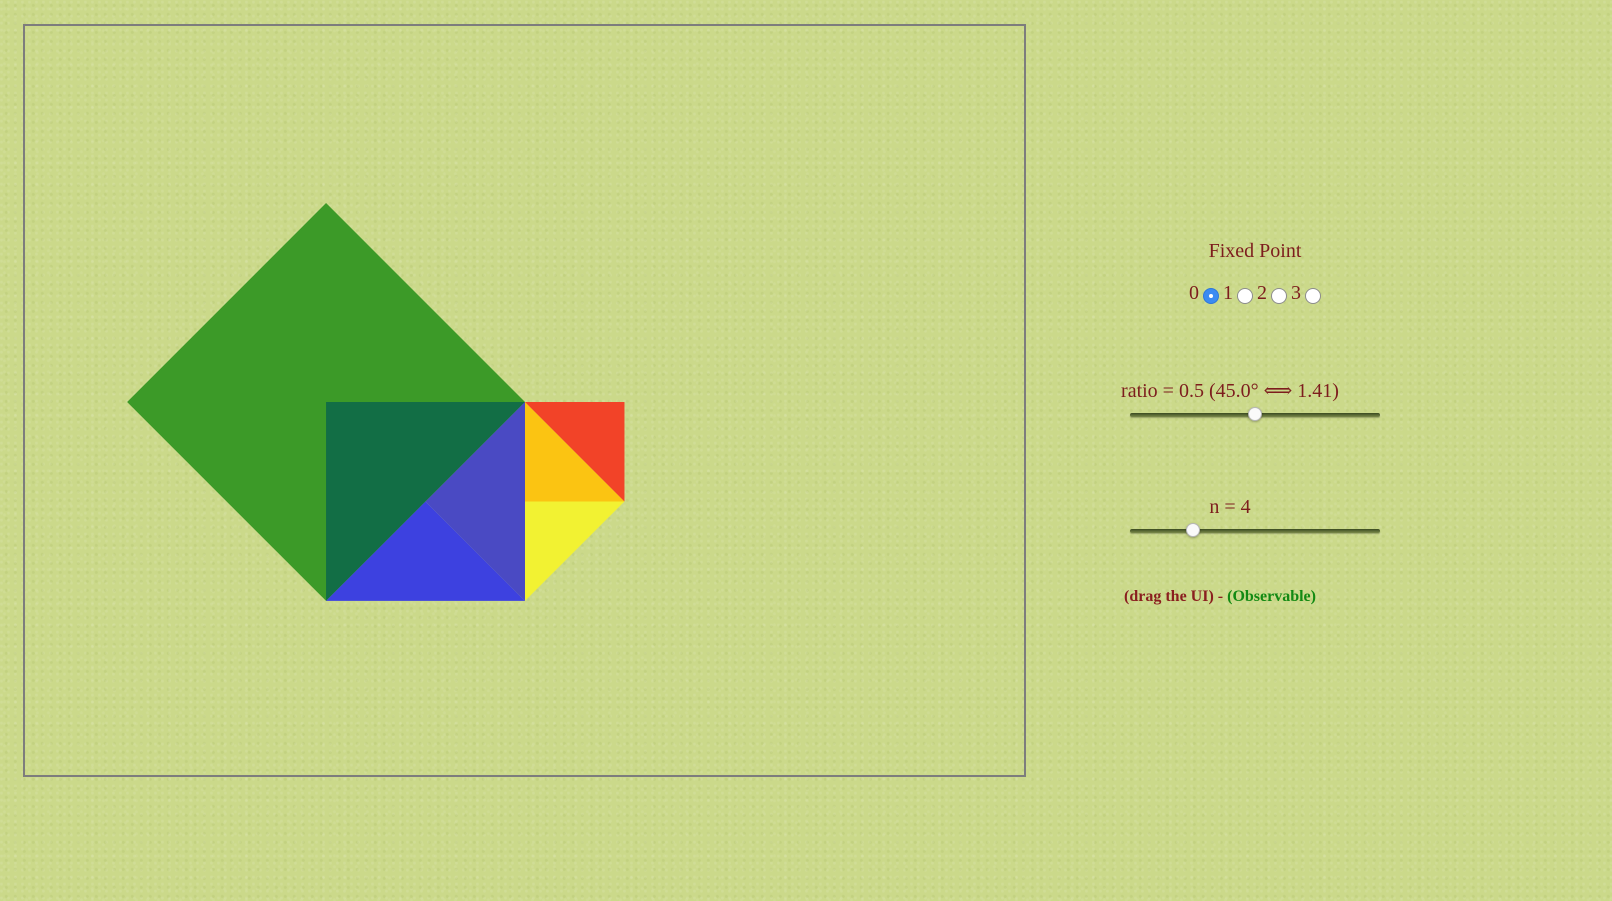 The height and width of the screenshot is (901, 1612). Describe the element at coordinates (1255, 251) in the screenshot. I see `fixed-point-title: Fixed Point` at that location.